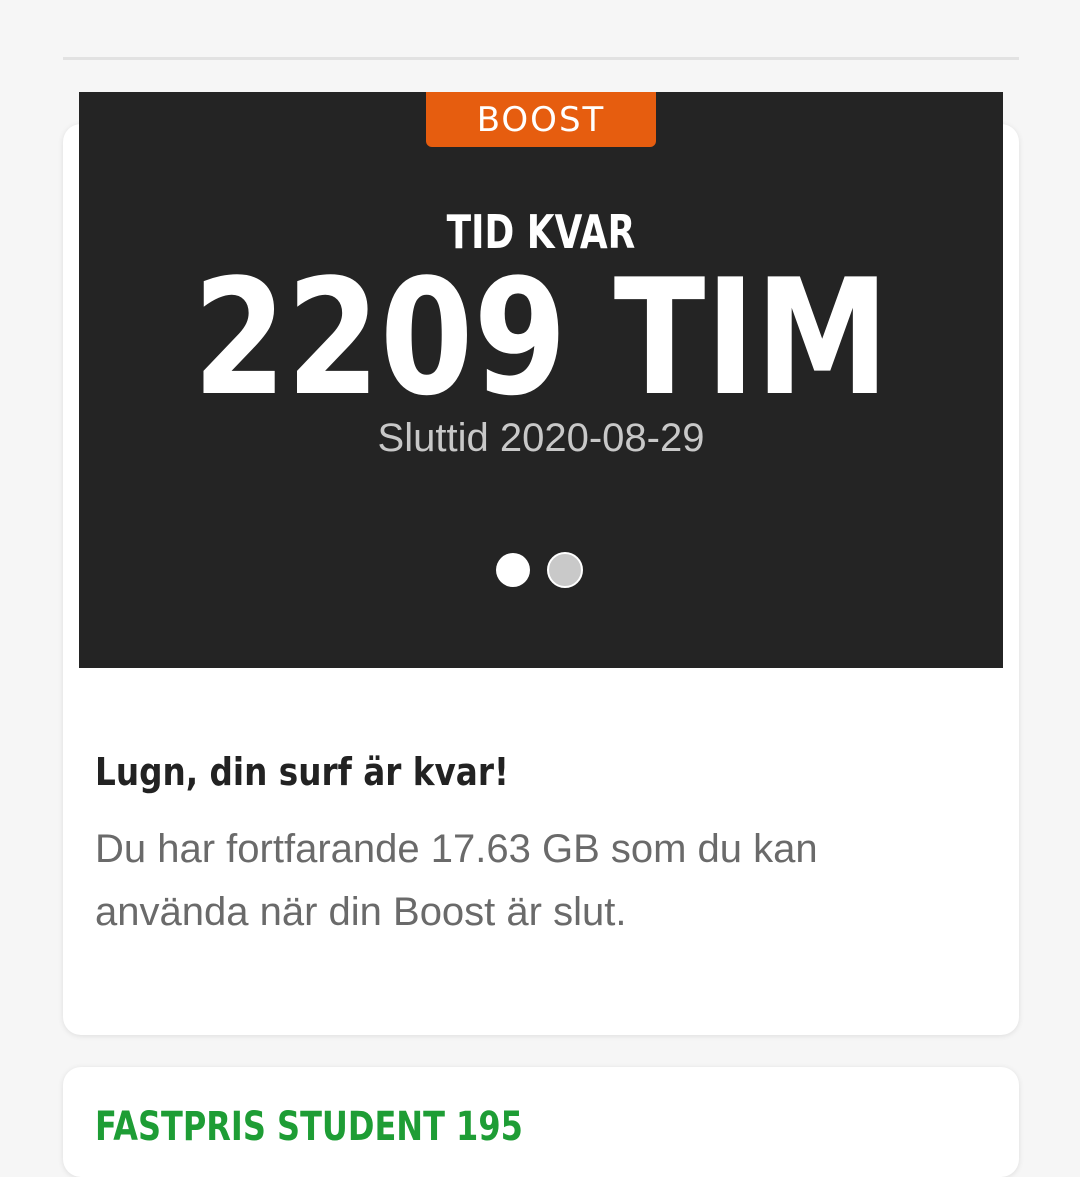 The image size is (1080, 1177). What do you see at coordinates (541, 337) in the screenshot?
I see `time-left-value: 2209 TIM` at bounding box center [541, 337].